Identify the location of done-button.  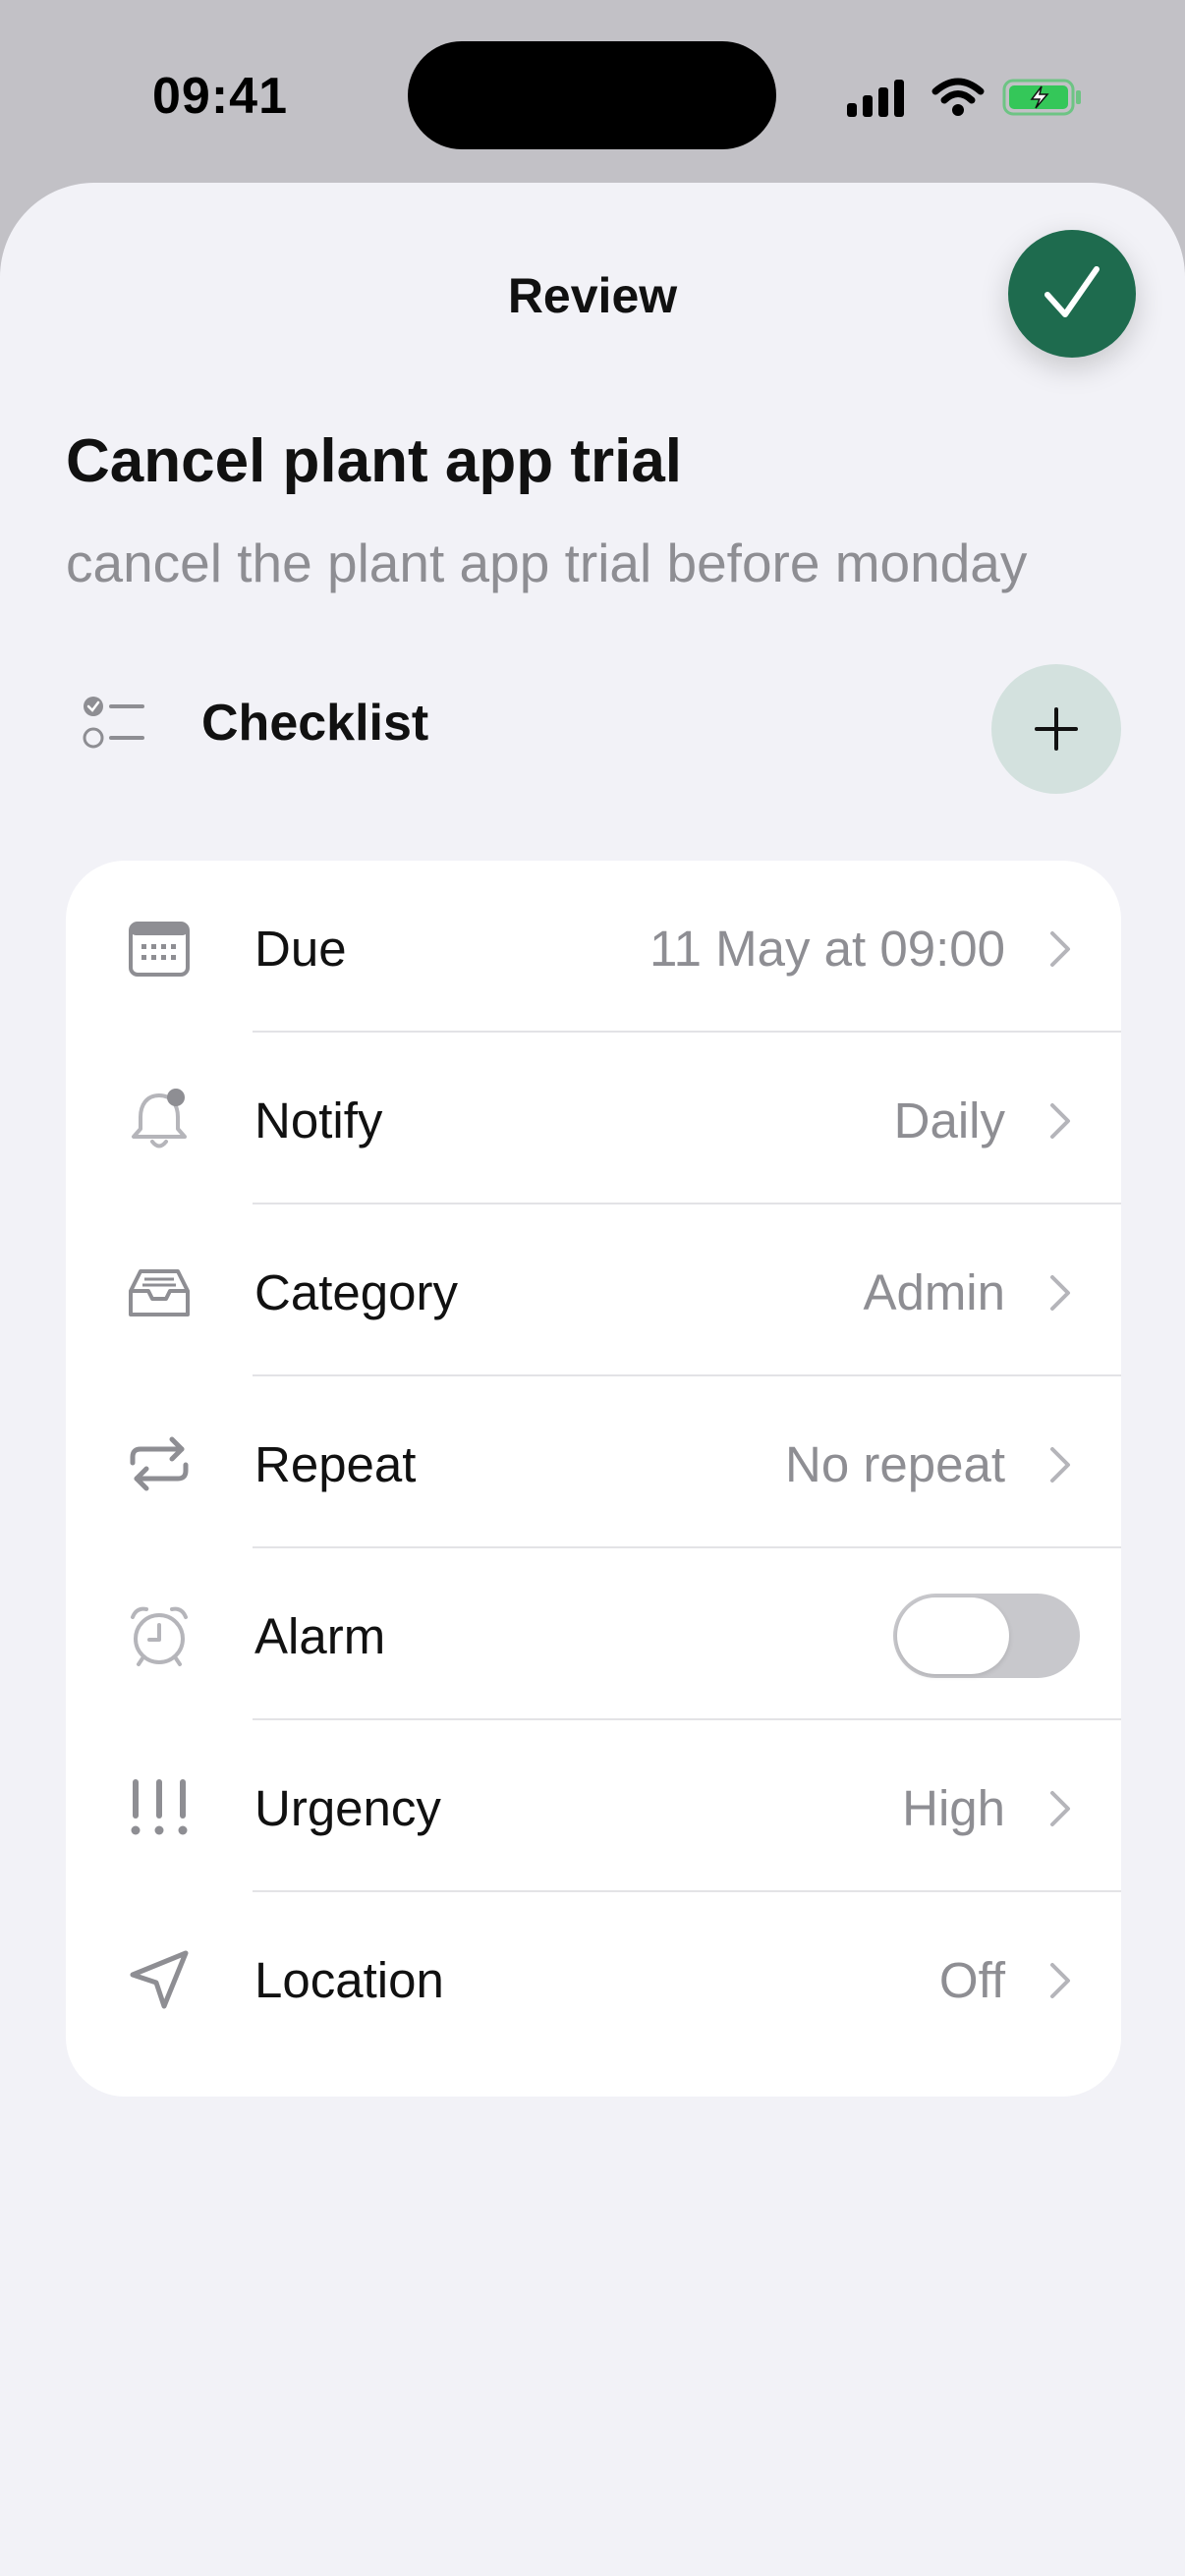
(1072, 294).